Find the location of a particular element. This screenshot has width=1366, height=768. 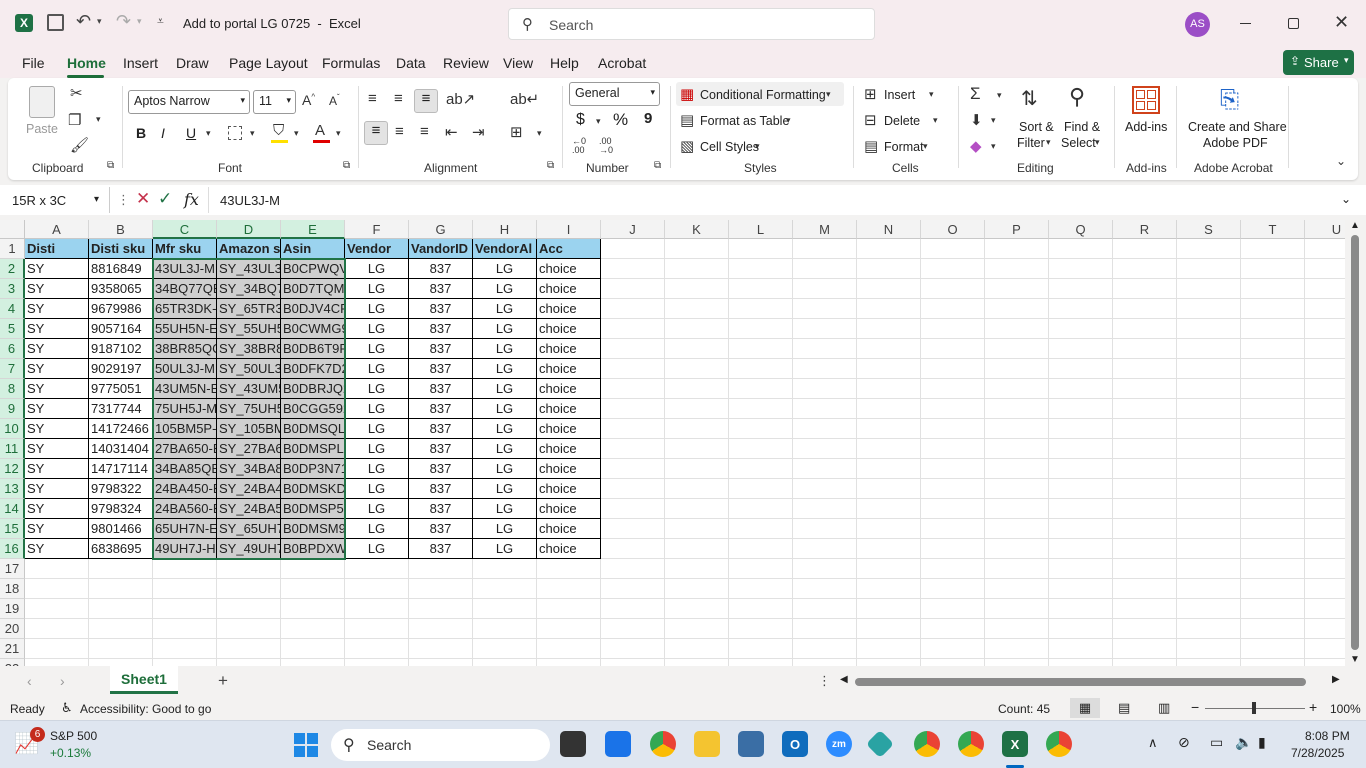

taskbar-search: ⚲ Search is located at coordinates (440, 745).